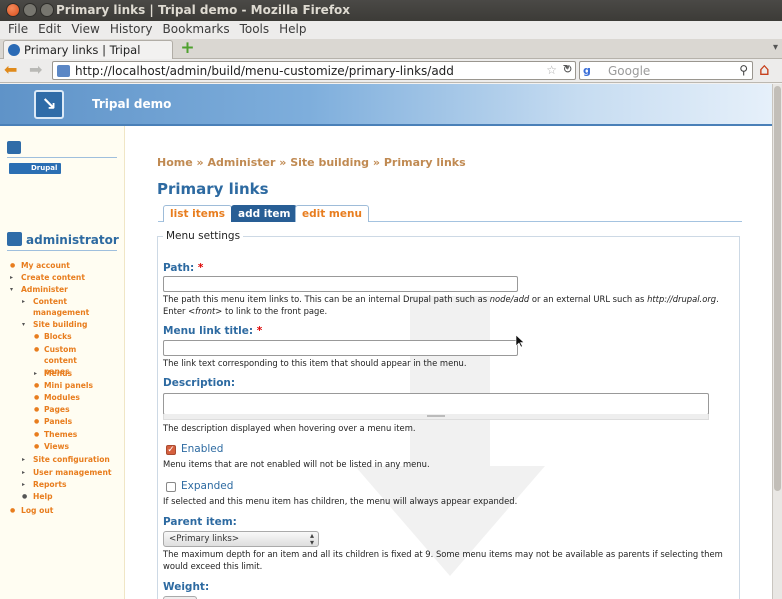 The width and height of the screenshot is (782, 599). I want to click on maximize-window-button, so click(47, 10).